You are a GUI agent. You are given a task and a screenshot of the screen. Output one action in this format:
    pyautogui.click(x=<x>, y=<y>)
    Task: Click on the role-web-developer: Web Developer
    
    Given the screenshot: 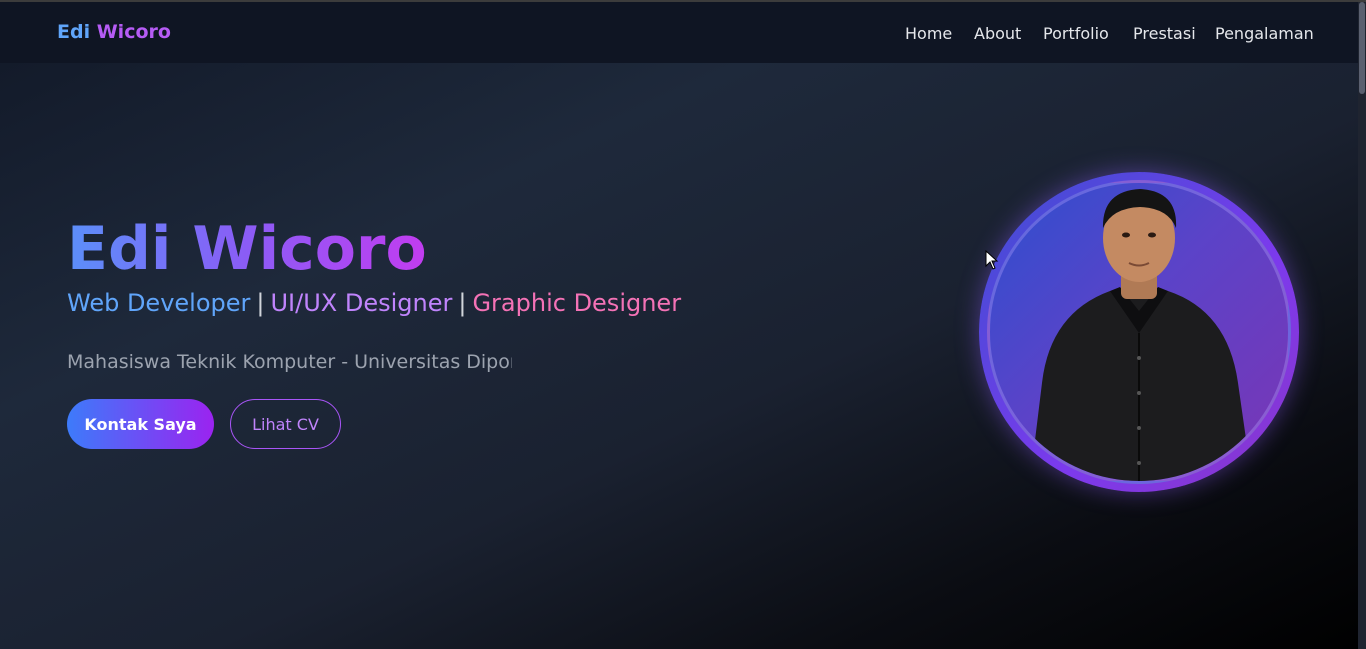 What is the action you would take?
    pyautogui.click(x=159, y=303)
    